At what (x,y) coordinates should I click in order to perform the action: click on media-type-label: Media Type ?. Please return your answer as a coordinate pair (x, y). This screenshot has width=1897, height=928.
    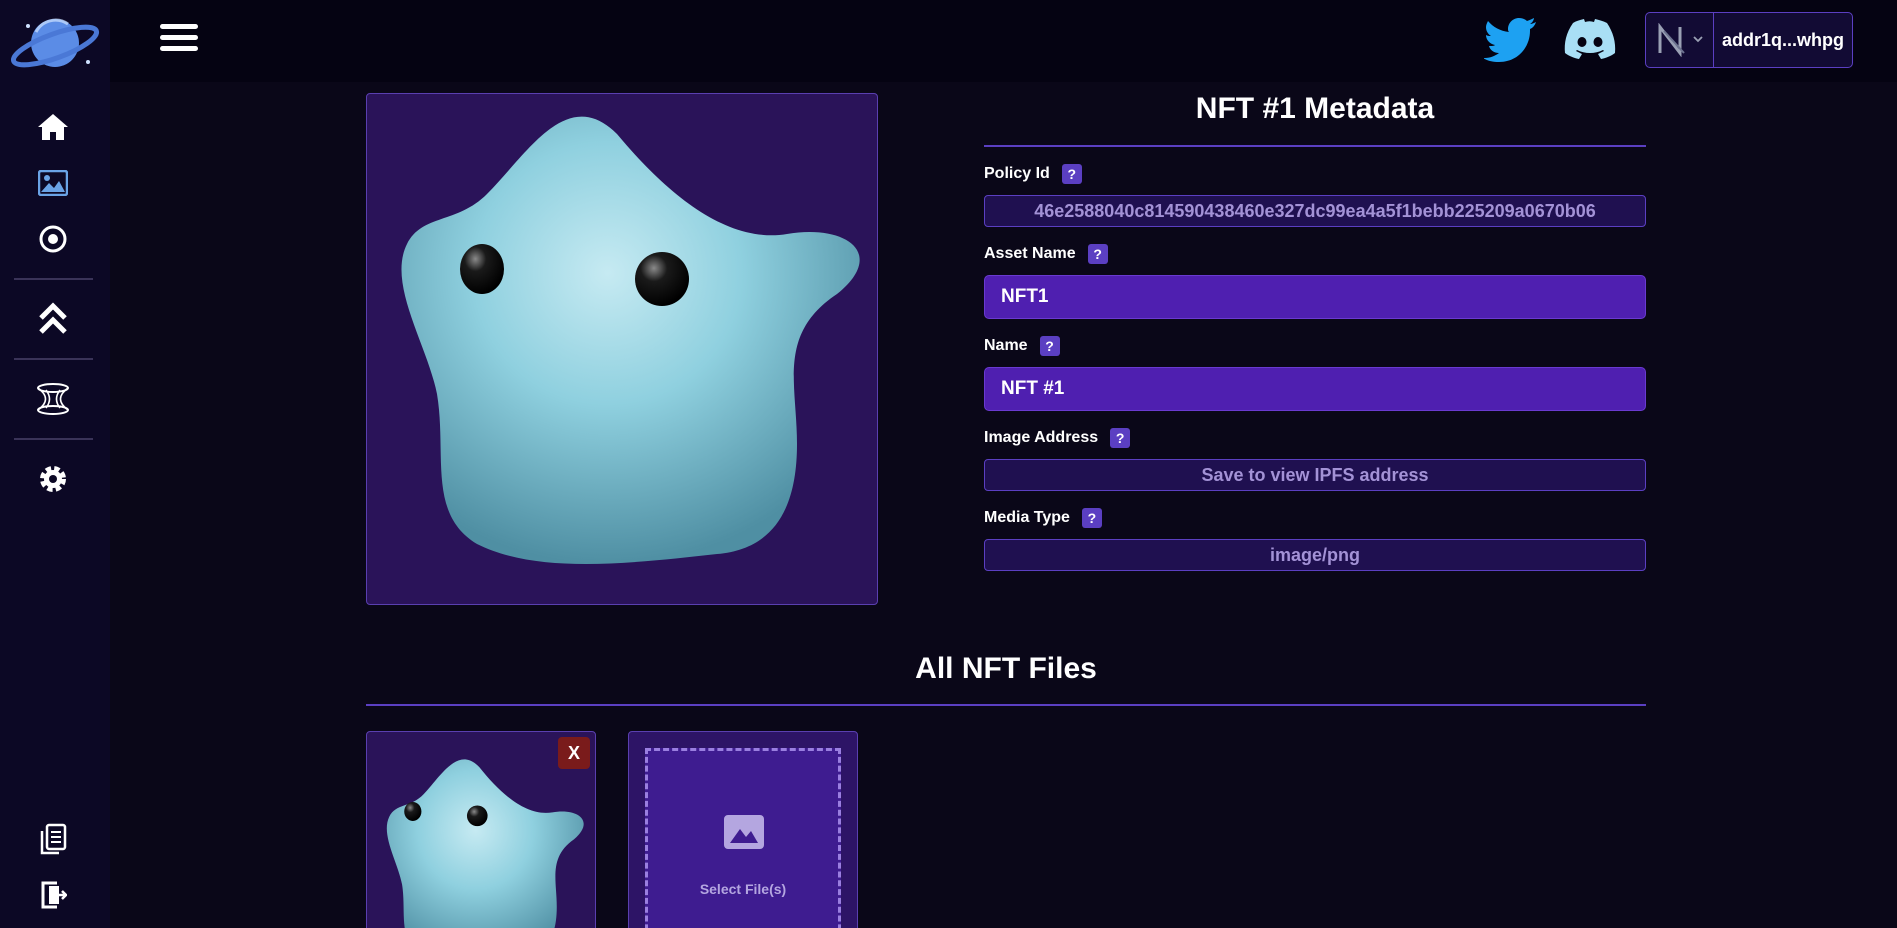
    Looking at the image, I should click on (1043, 518).